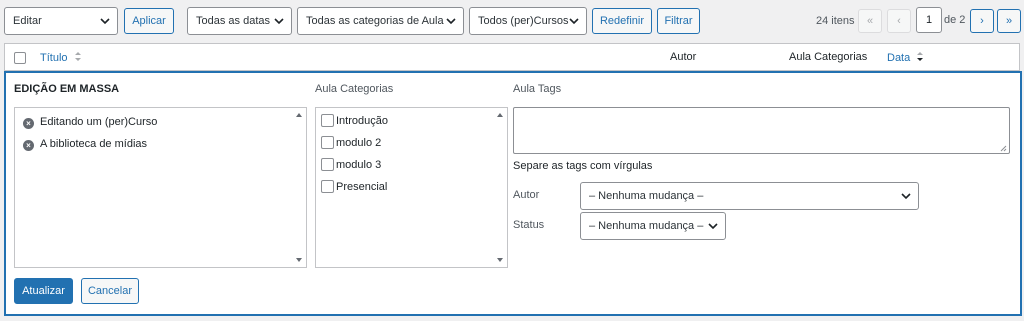 The width and height of the screenshot is (1024, 321). What do you see at coordinates (749, 196) in the screenshot?
I see `author-select: – Nenhuma mudança –` at bounding box center [749, 196].